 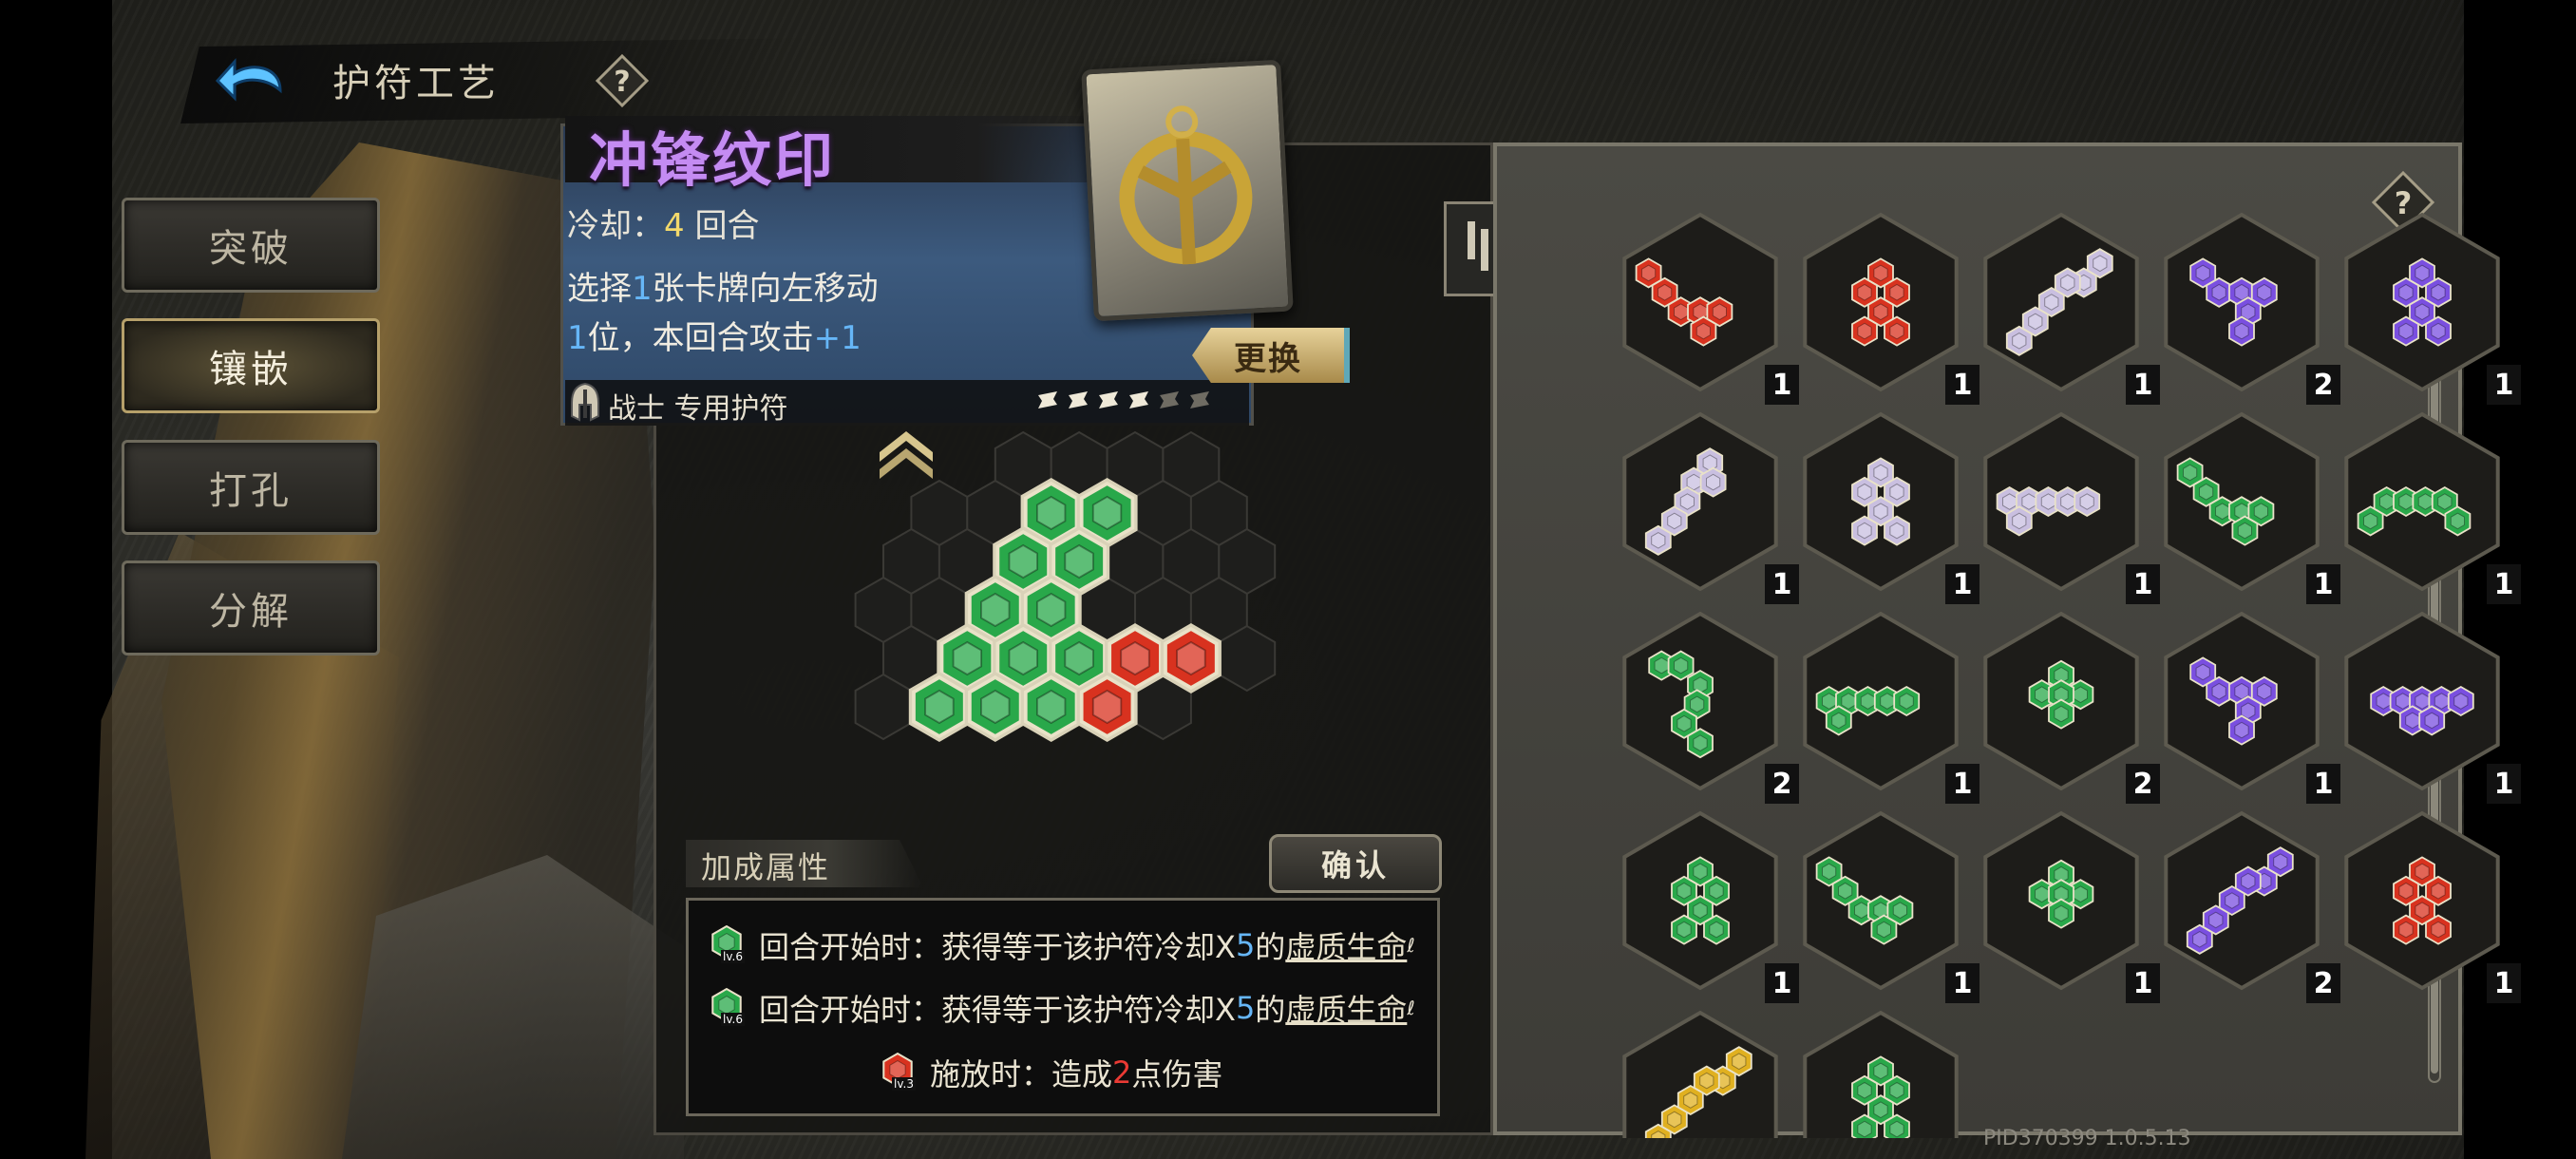 I want to click on swap-amulet-button: 更换, so click(x=1271, y=355).